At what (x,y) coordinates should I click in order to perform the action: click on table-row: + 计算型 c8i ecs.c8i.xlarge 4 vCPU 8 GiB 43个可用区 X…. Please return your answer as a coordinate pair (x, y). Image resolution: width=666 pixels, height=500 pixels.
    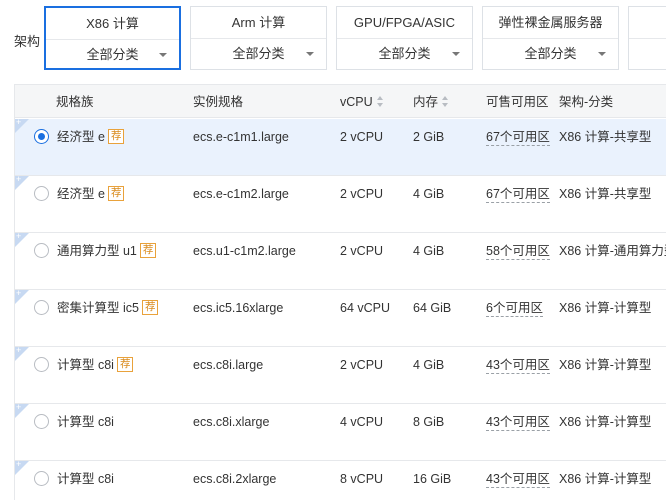
    Looking at the image, I should click on (340, 431).